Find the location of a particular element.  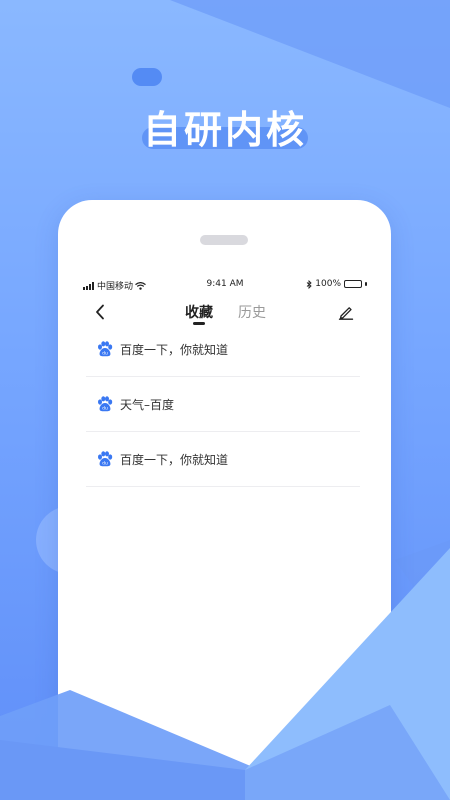

pencil-icon is located at coordinates (346, 313).